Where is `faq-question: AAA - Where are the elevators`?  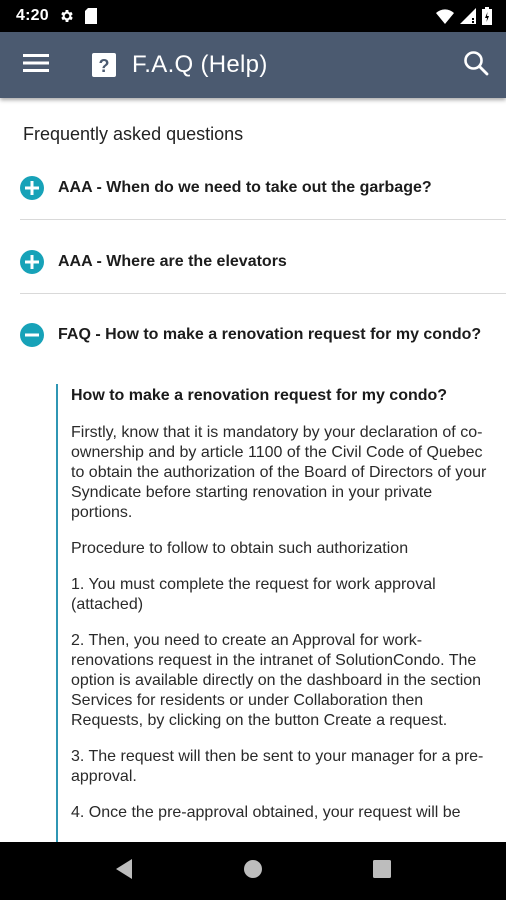
faq-question: AAA - Where are the elevators is located at coordinates (172, 261).